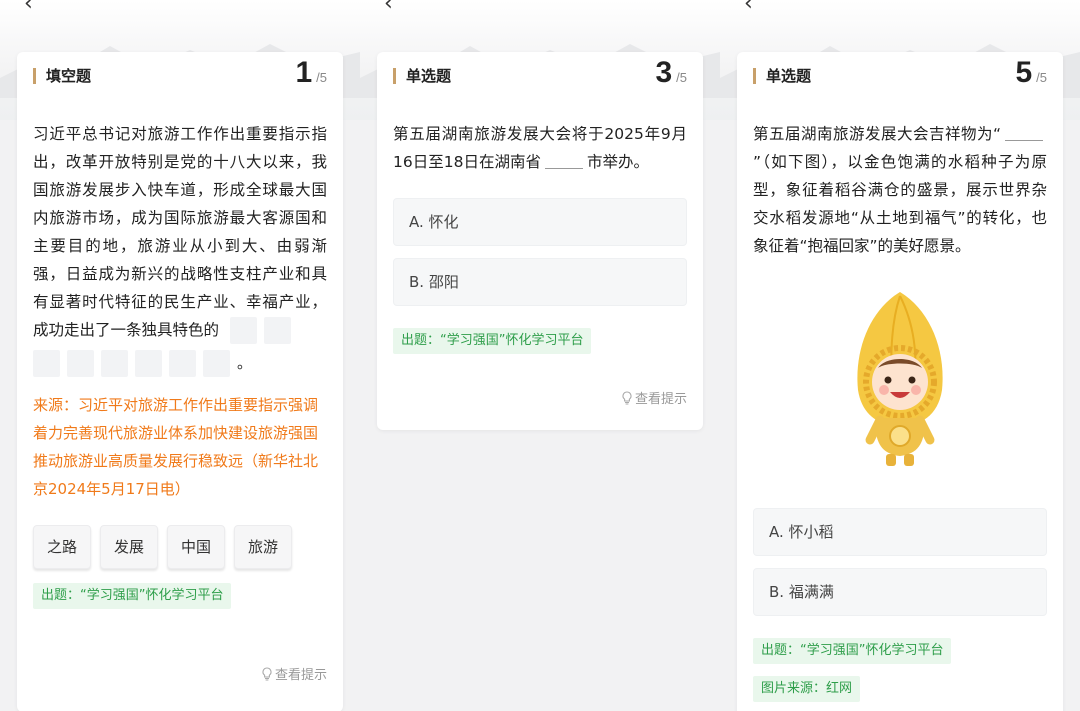  I want to click on mascot-illustration, so click(900, 379).